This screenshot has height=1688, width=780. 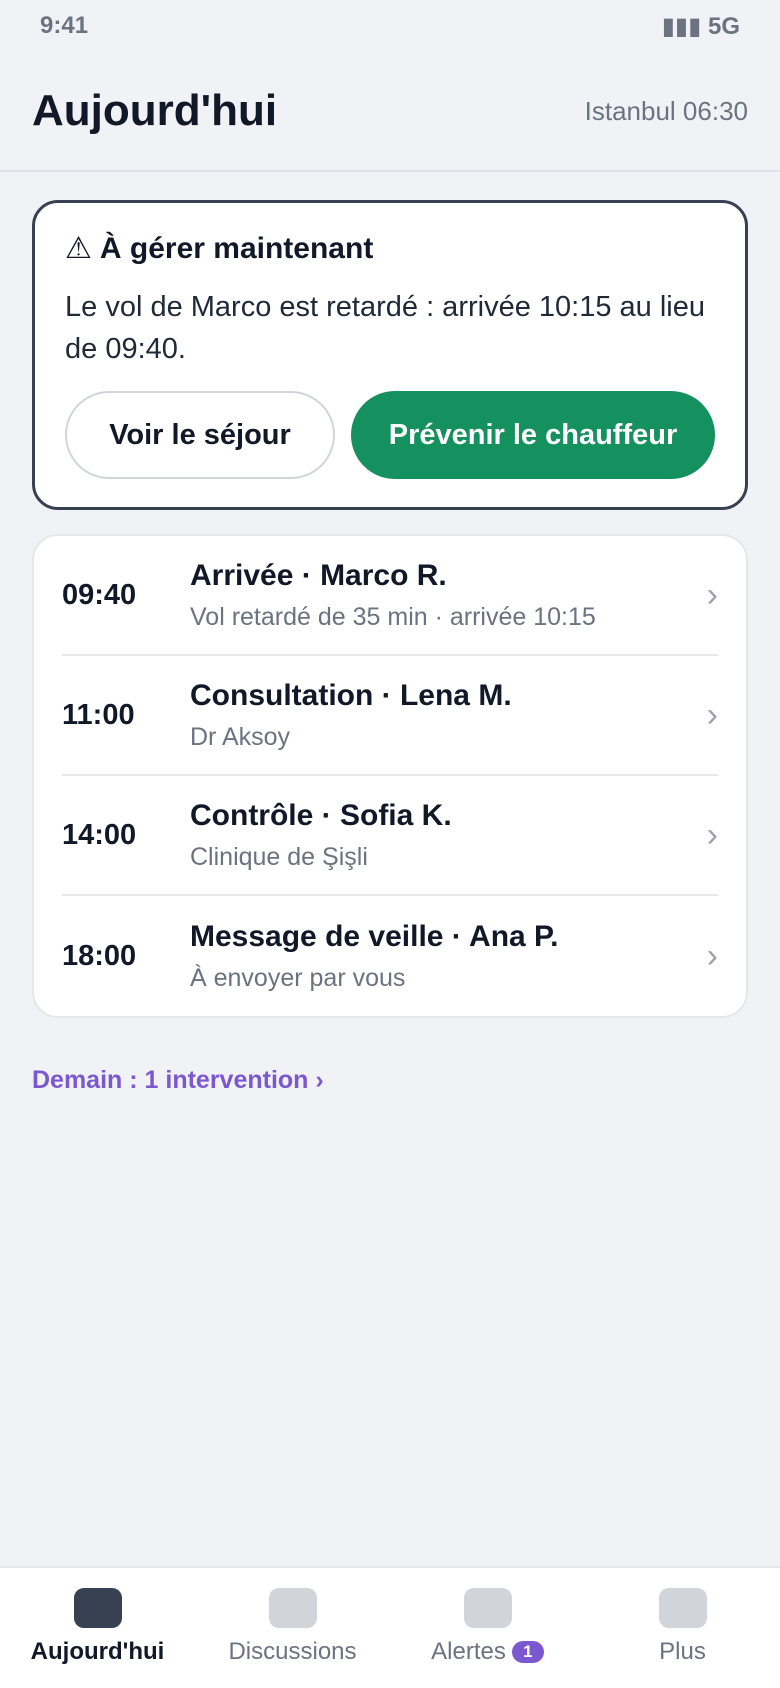 I want to click on schedule-title: Contrôle · Sofia K., so click(x=321, y=815).